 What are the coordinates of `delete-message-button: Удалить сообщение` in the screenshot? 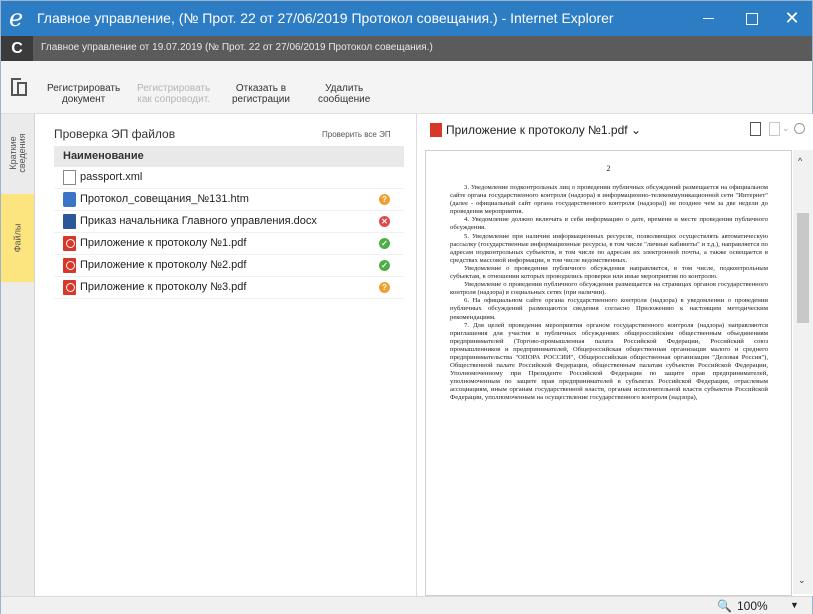 It's located at (344, 94).